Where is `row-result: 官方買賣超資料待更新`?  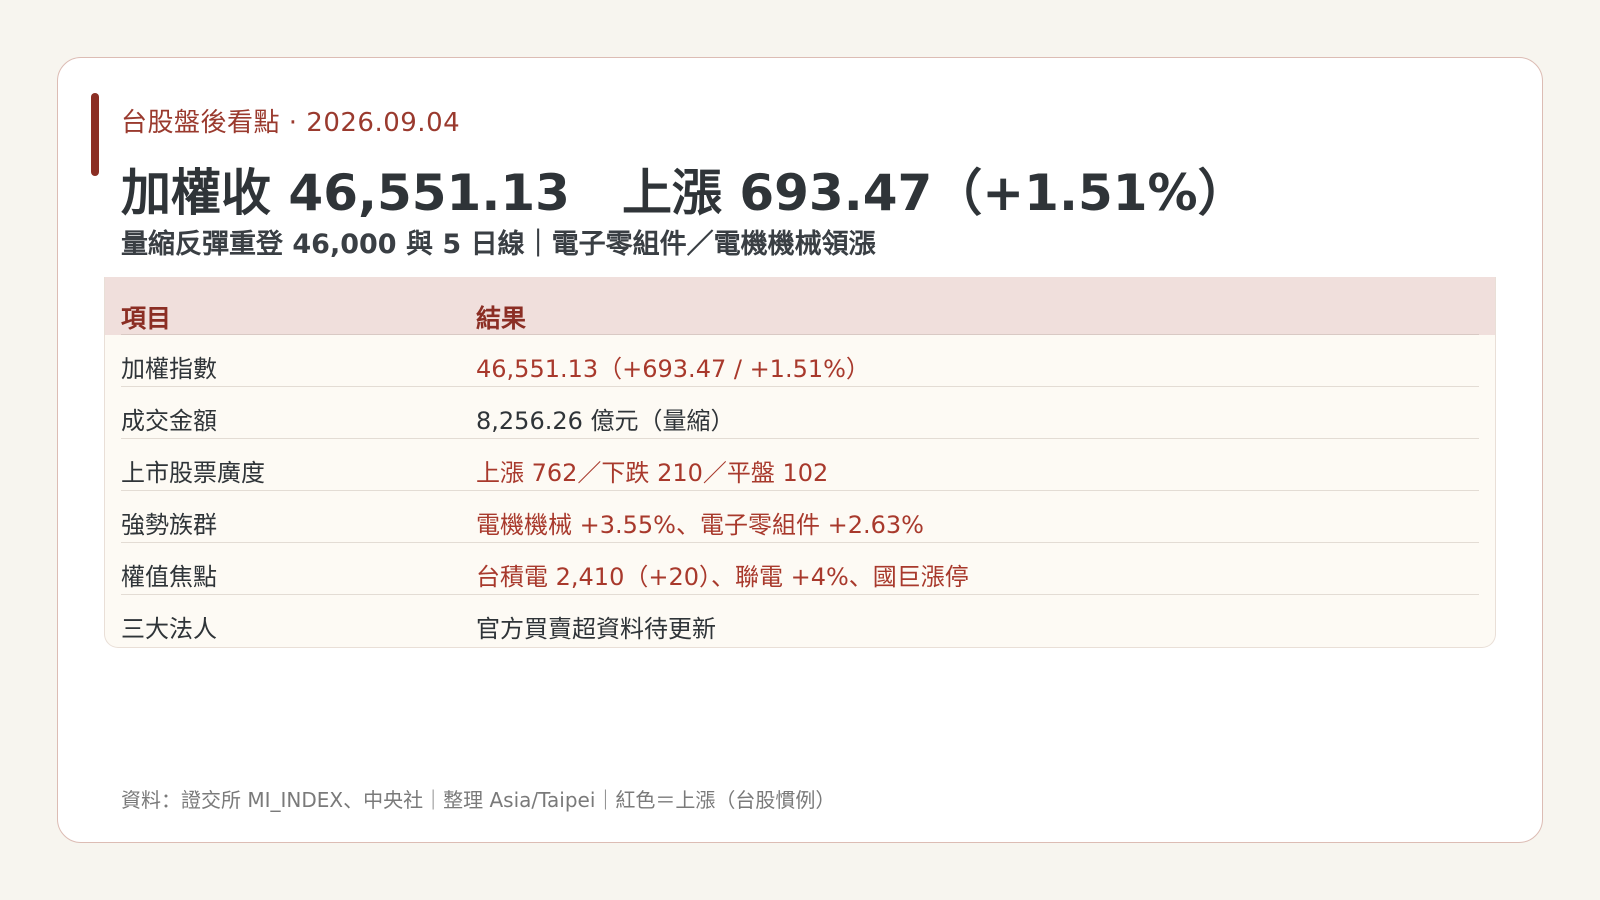 row-result: 官方買賣超資料待更新 is located at coordinates (596, 629).